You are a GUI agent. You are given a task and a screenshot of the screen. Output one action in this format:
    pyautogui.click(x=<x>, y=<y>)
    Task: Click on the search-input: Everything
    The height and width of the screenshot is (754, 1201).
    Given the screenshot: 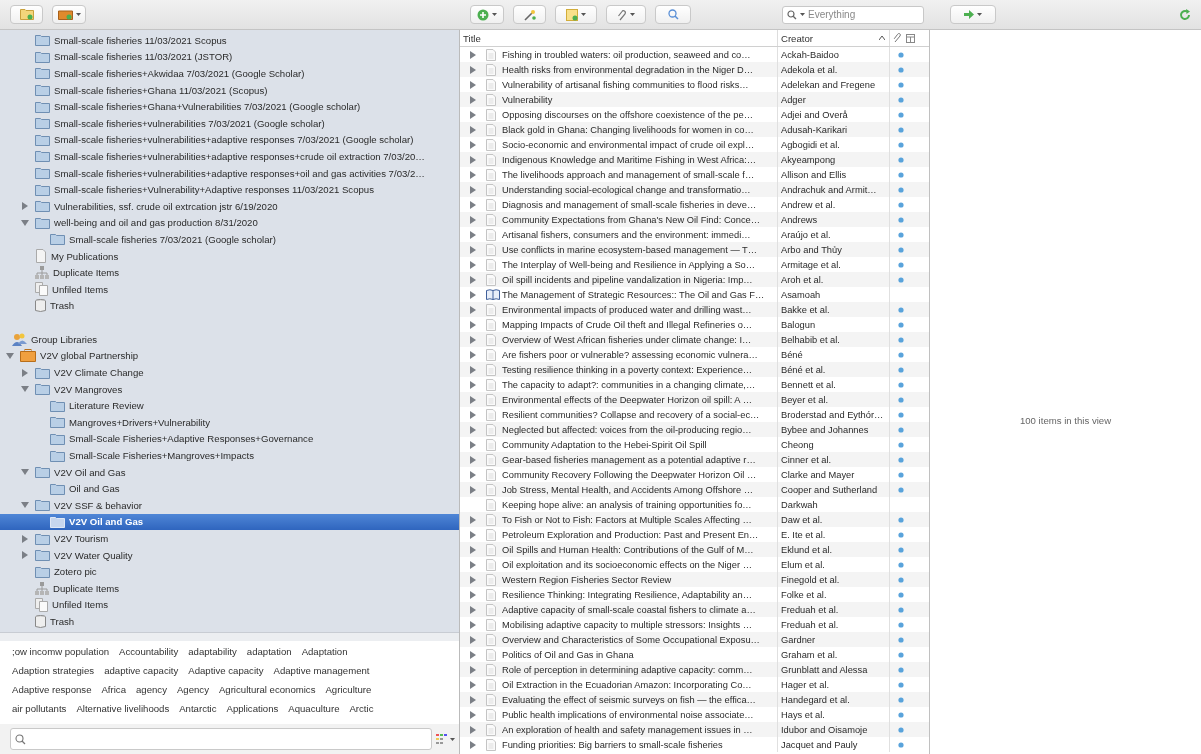 What is the action you would take?
    pyautogui.click(x=858, y=14)
    